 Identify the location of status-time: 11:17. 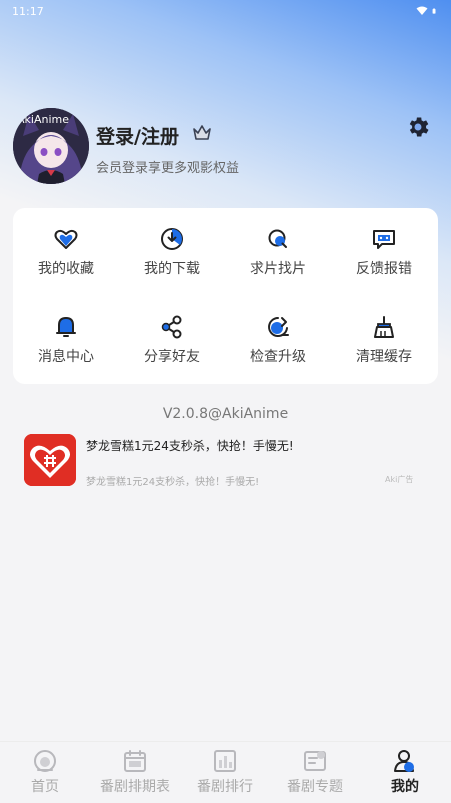
(28, 11).